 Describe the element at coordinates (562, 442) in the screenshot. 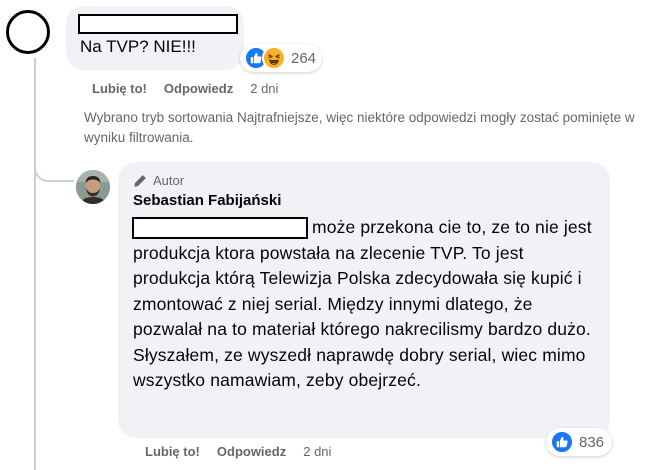

I see `like-icon` at that location.